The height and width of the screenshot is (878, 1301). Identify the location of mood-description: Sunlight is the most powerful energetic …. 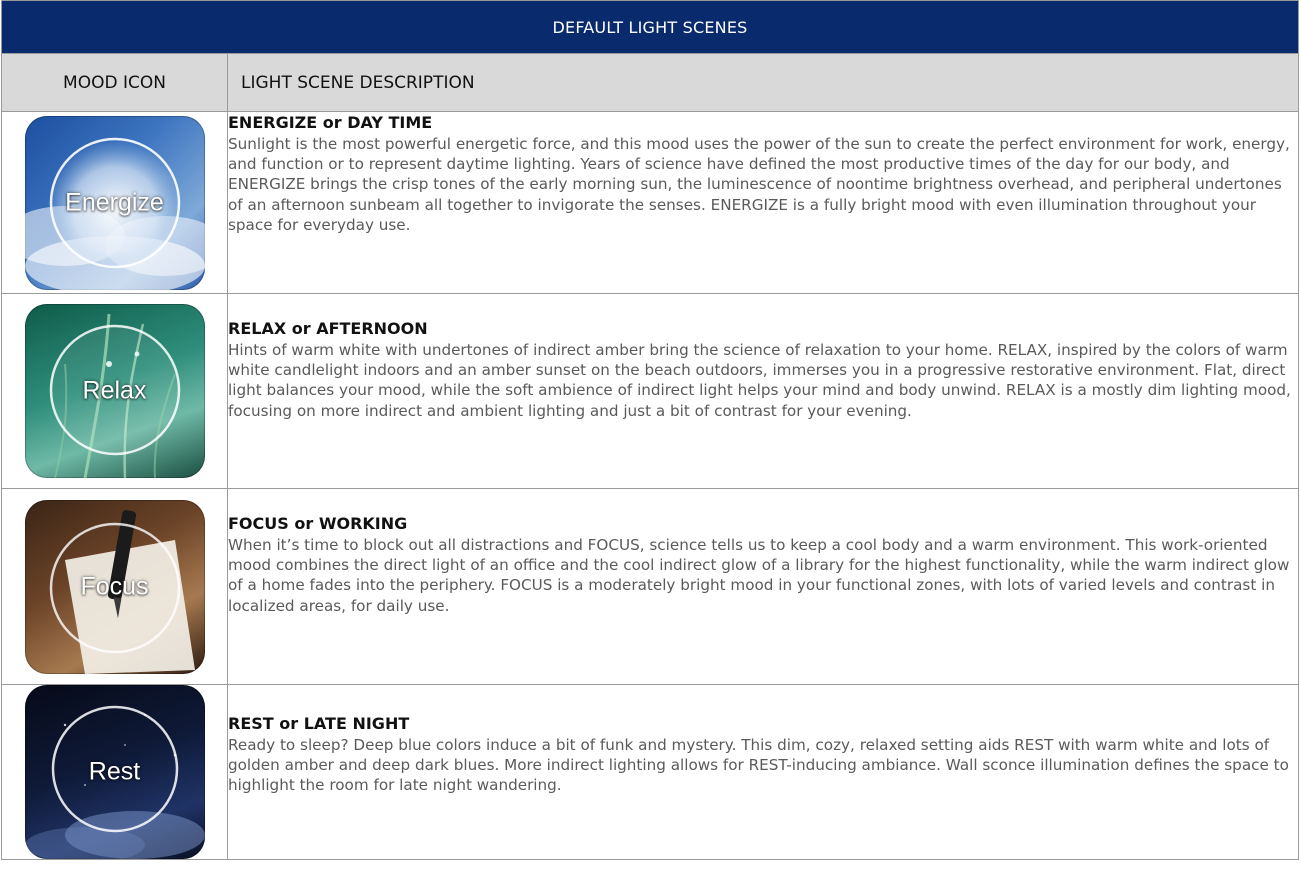
(759, 184).